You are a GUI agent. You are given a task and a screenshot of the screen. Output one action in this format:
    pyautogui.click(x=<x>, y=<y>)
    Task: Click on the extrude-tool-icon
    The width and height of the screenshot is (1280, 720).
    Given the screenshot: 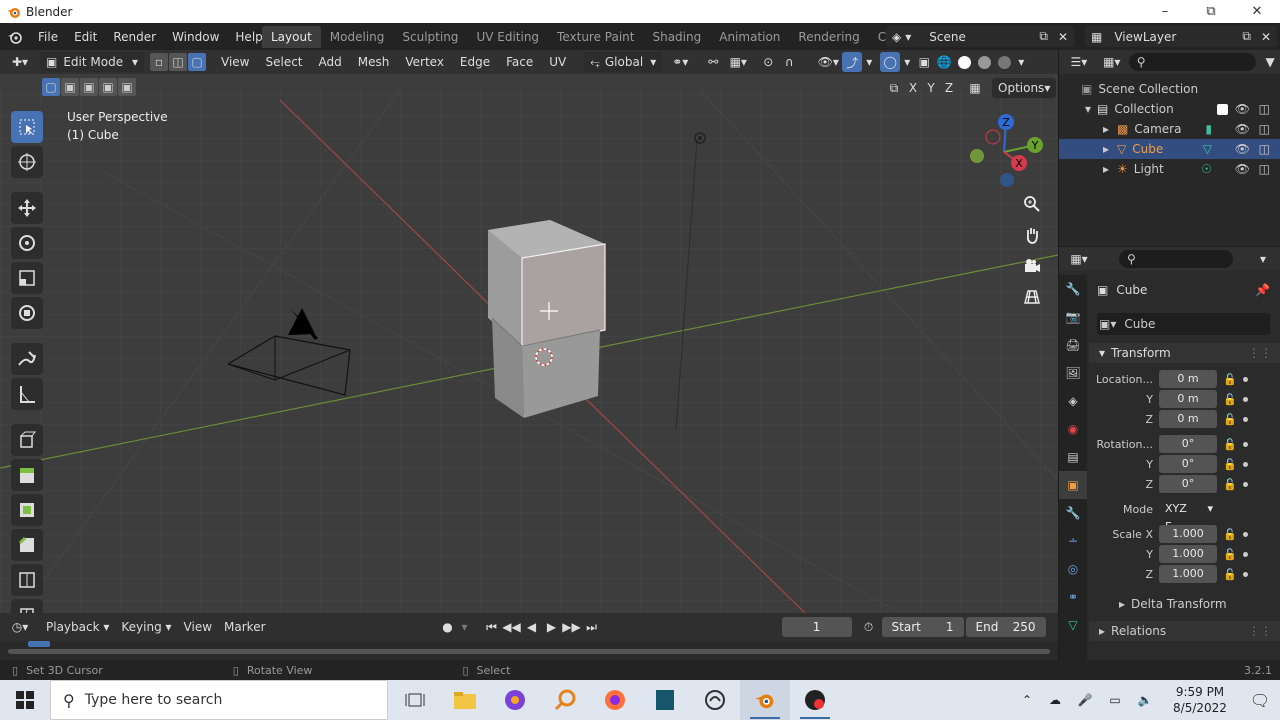 What is the action you would take?
    pyautogui.click(x=27, y=475)
    